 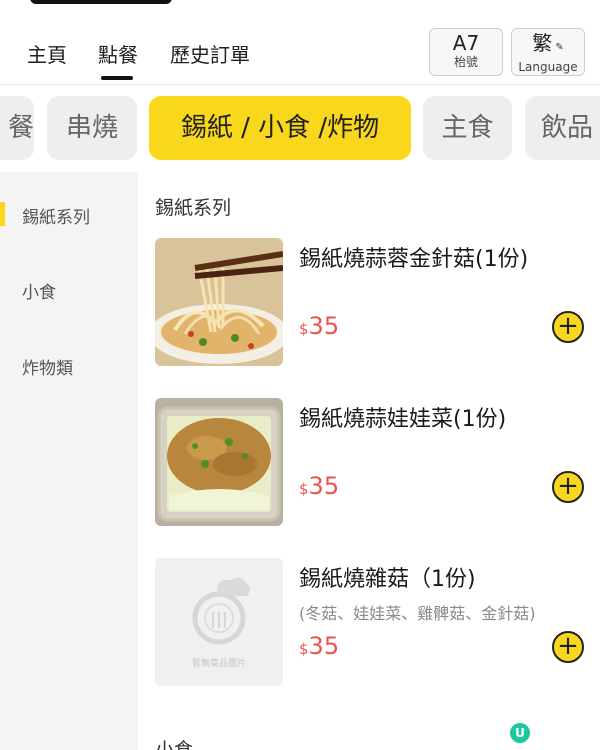 What do you see at coordinates (520, 733) in the screenshot?
I see `floating-widget-badge: U` at bounding box center [520, 733].